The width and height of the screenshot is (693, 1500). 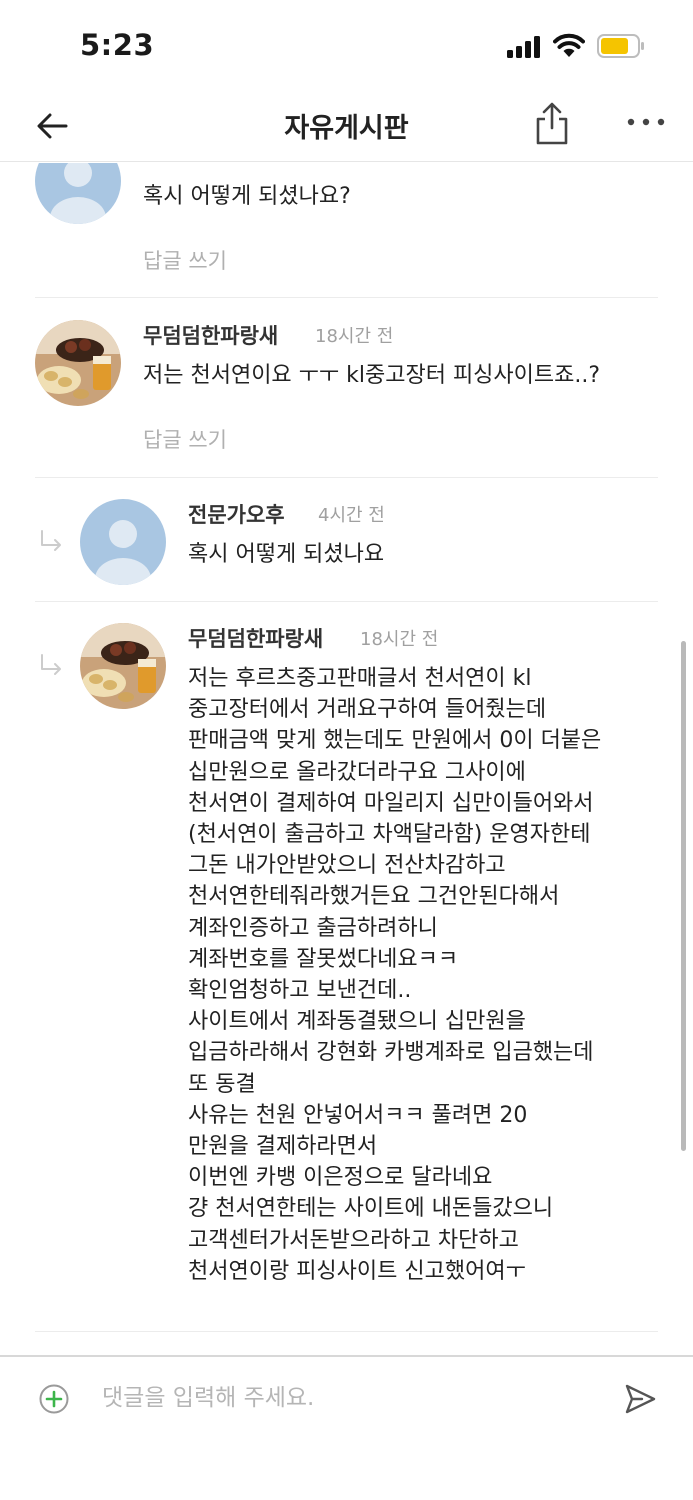 I want to click on wifi-icon, so click(x=569, y=45).